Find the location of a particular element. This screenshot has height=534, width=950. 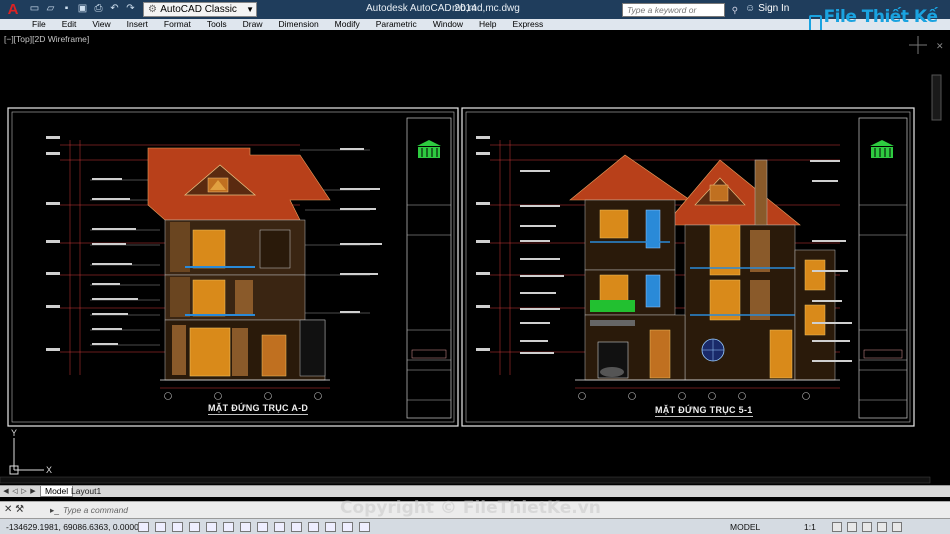

navigation-bar is located at coordinates (936, 97).